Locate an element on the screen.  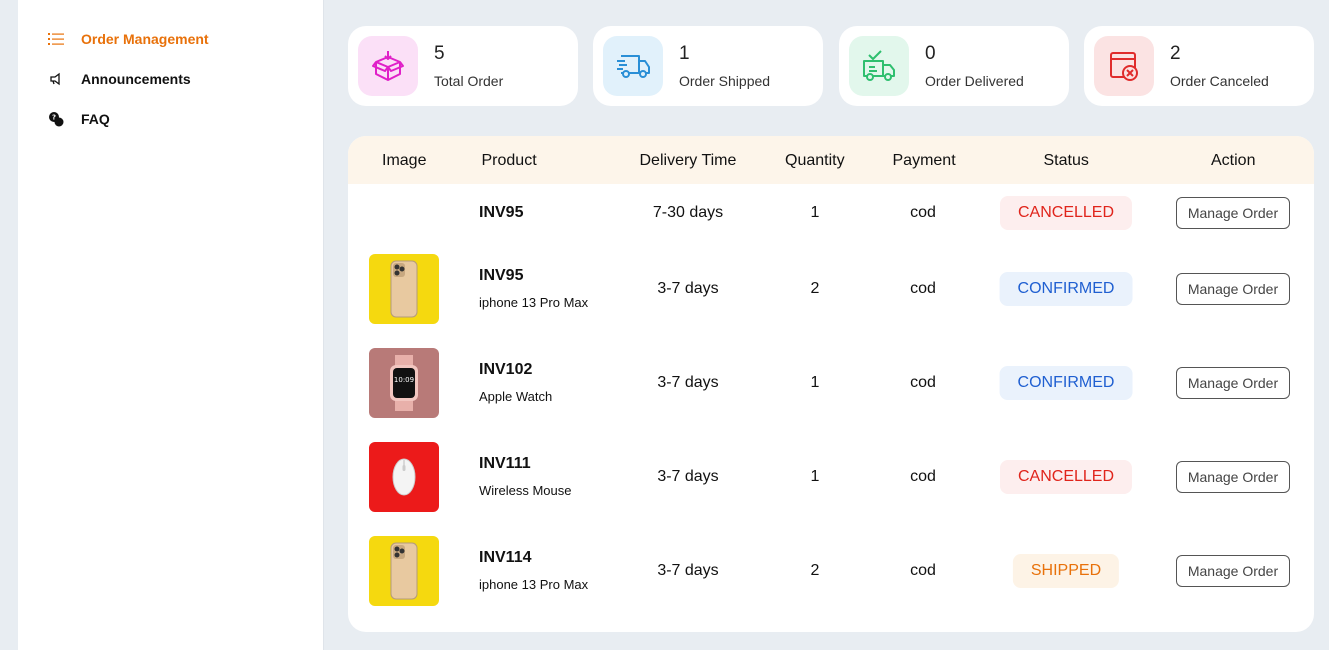
column-header-payment: Payment is located at coordinates (924, 160).